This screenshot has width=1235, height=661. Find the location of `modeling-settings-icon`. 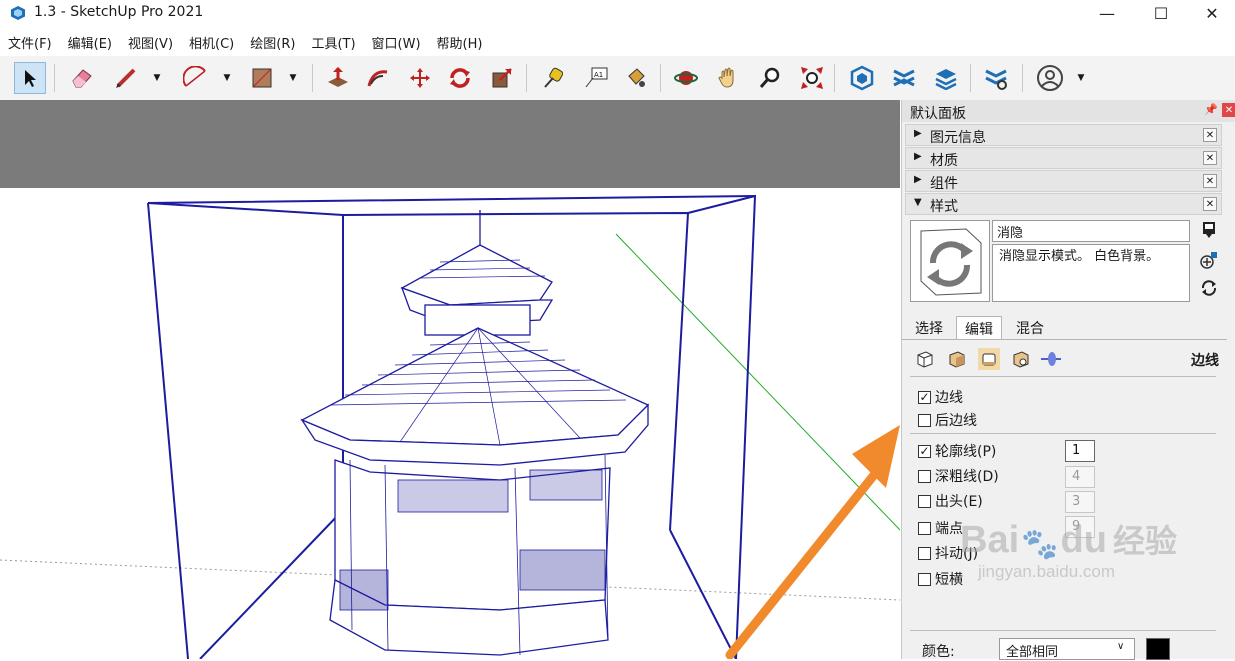

modeling-settings-icon is located at coordinates (1051, 359).